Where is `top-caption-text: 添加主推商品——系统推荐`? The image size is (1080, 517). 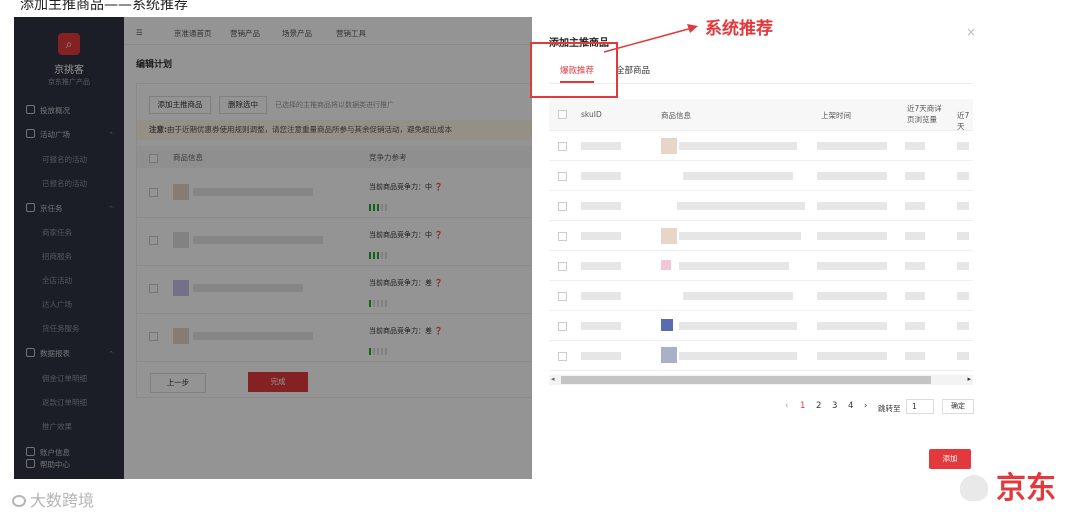
top-caption-text: 添加主推商品——系统推荐 is located at coordinates (104, 6).